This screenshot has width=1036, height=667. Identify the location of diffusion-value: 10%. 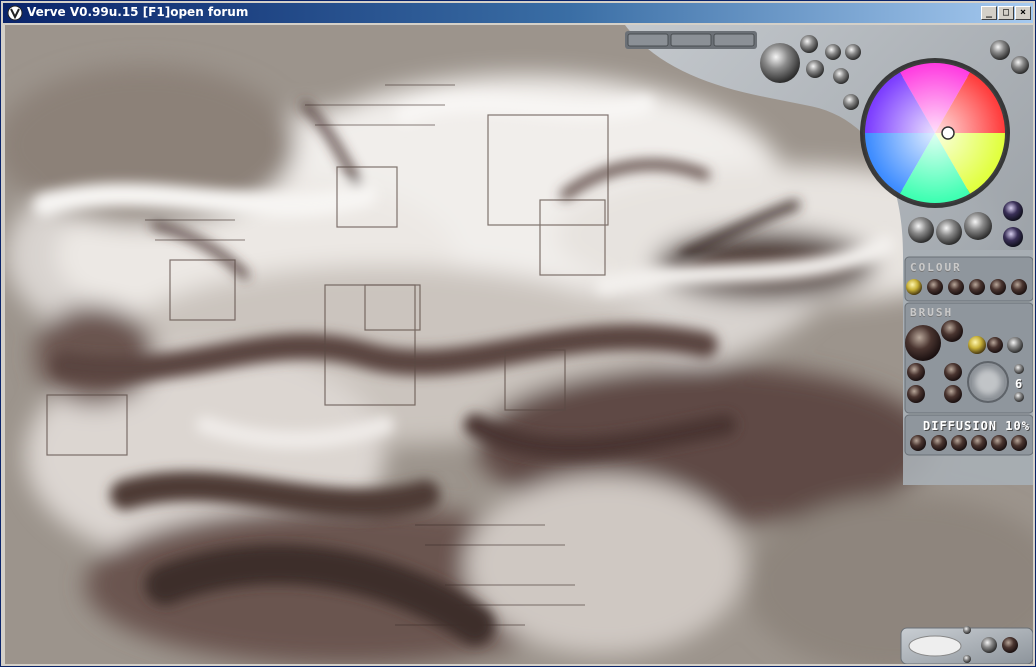
(1017, 426).